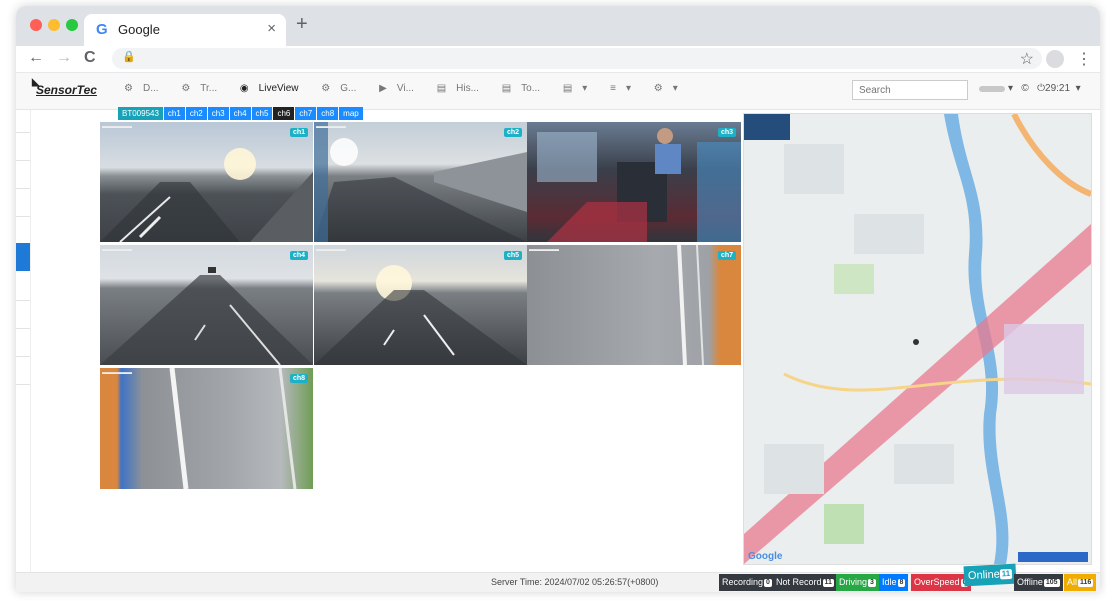 This screenshot has height=613, width=1106. I want to click on channel-label: ch1, so click(298, 132).